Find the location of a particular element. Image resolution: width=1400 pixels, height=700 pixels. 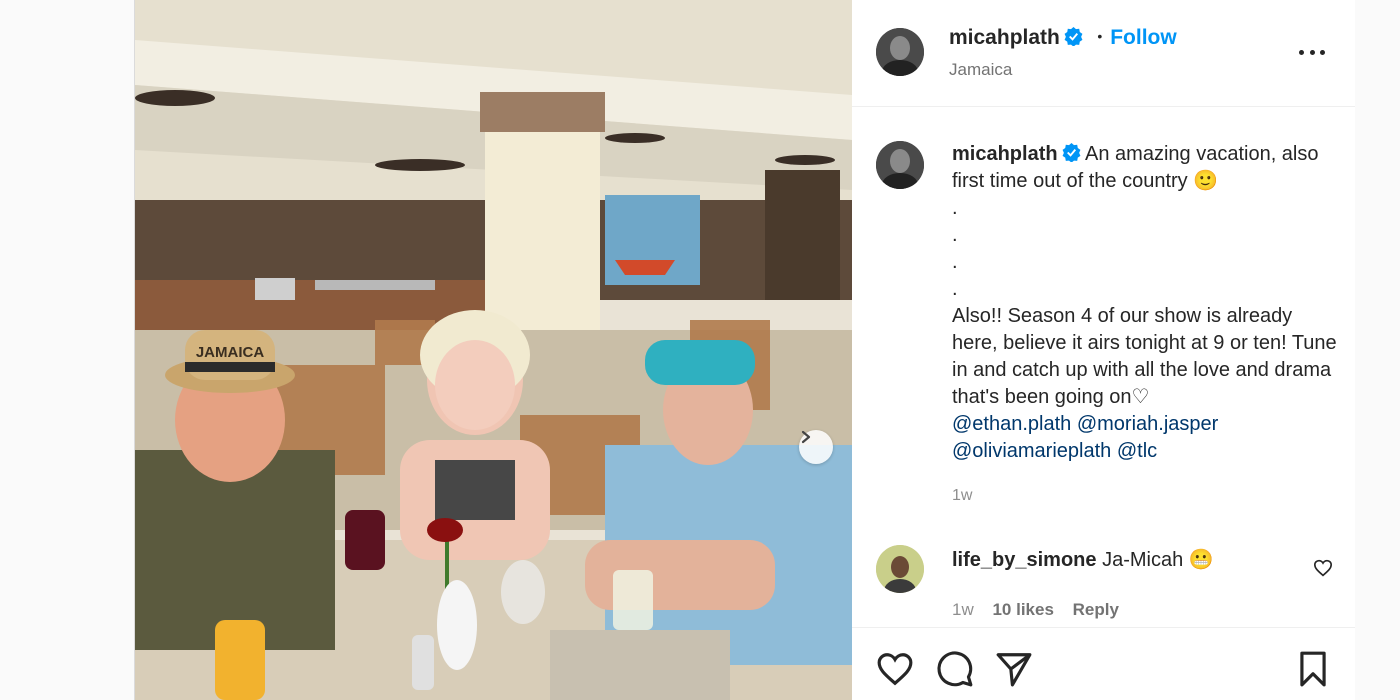

comment-like-icon is located at coordinates (1323, 568).